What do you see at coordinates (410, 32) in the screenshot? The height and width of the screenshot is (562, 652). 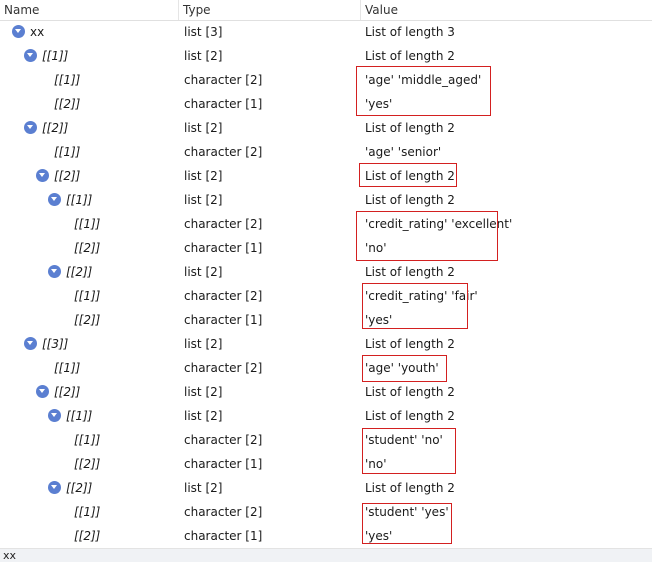 I see `row-value: List of length 3` at bounding box center [410, 32].